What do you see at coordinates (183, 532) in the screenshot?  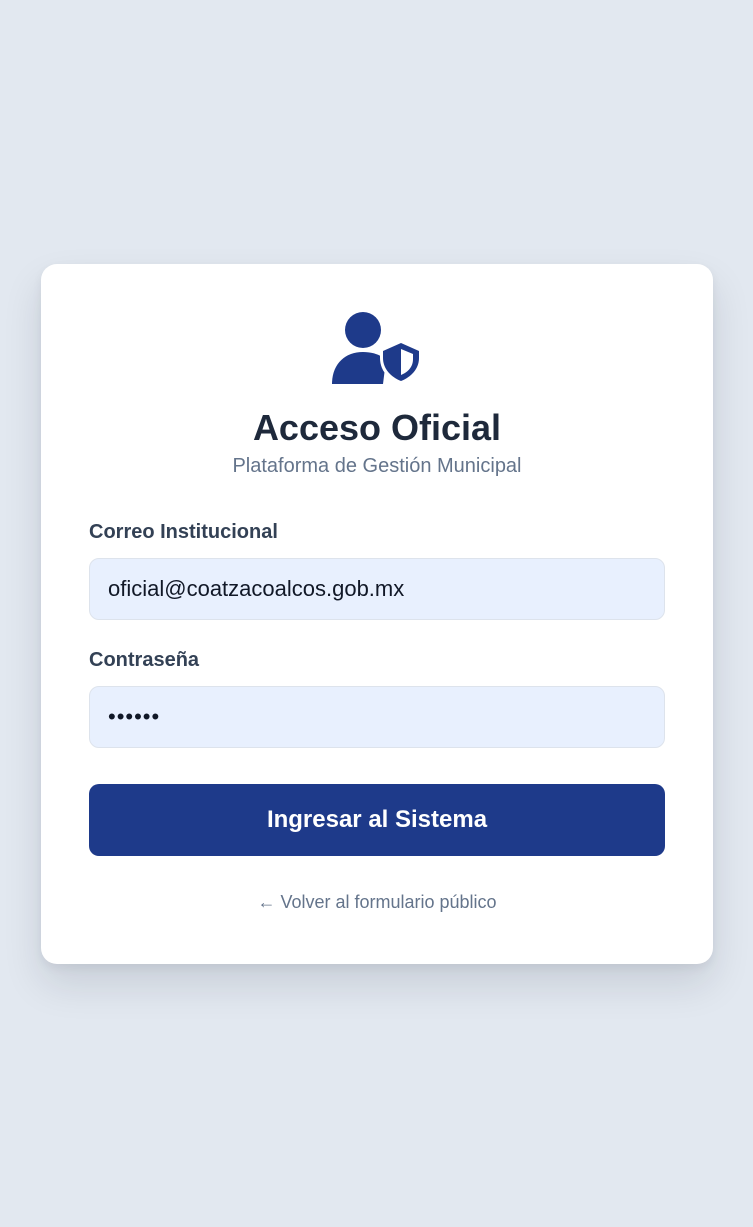 I see `email-label: Correo Institucional` at bounding box center [183, 532].